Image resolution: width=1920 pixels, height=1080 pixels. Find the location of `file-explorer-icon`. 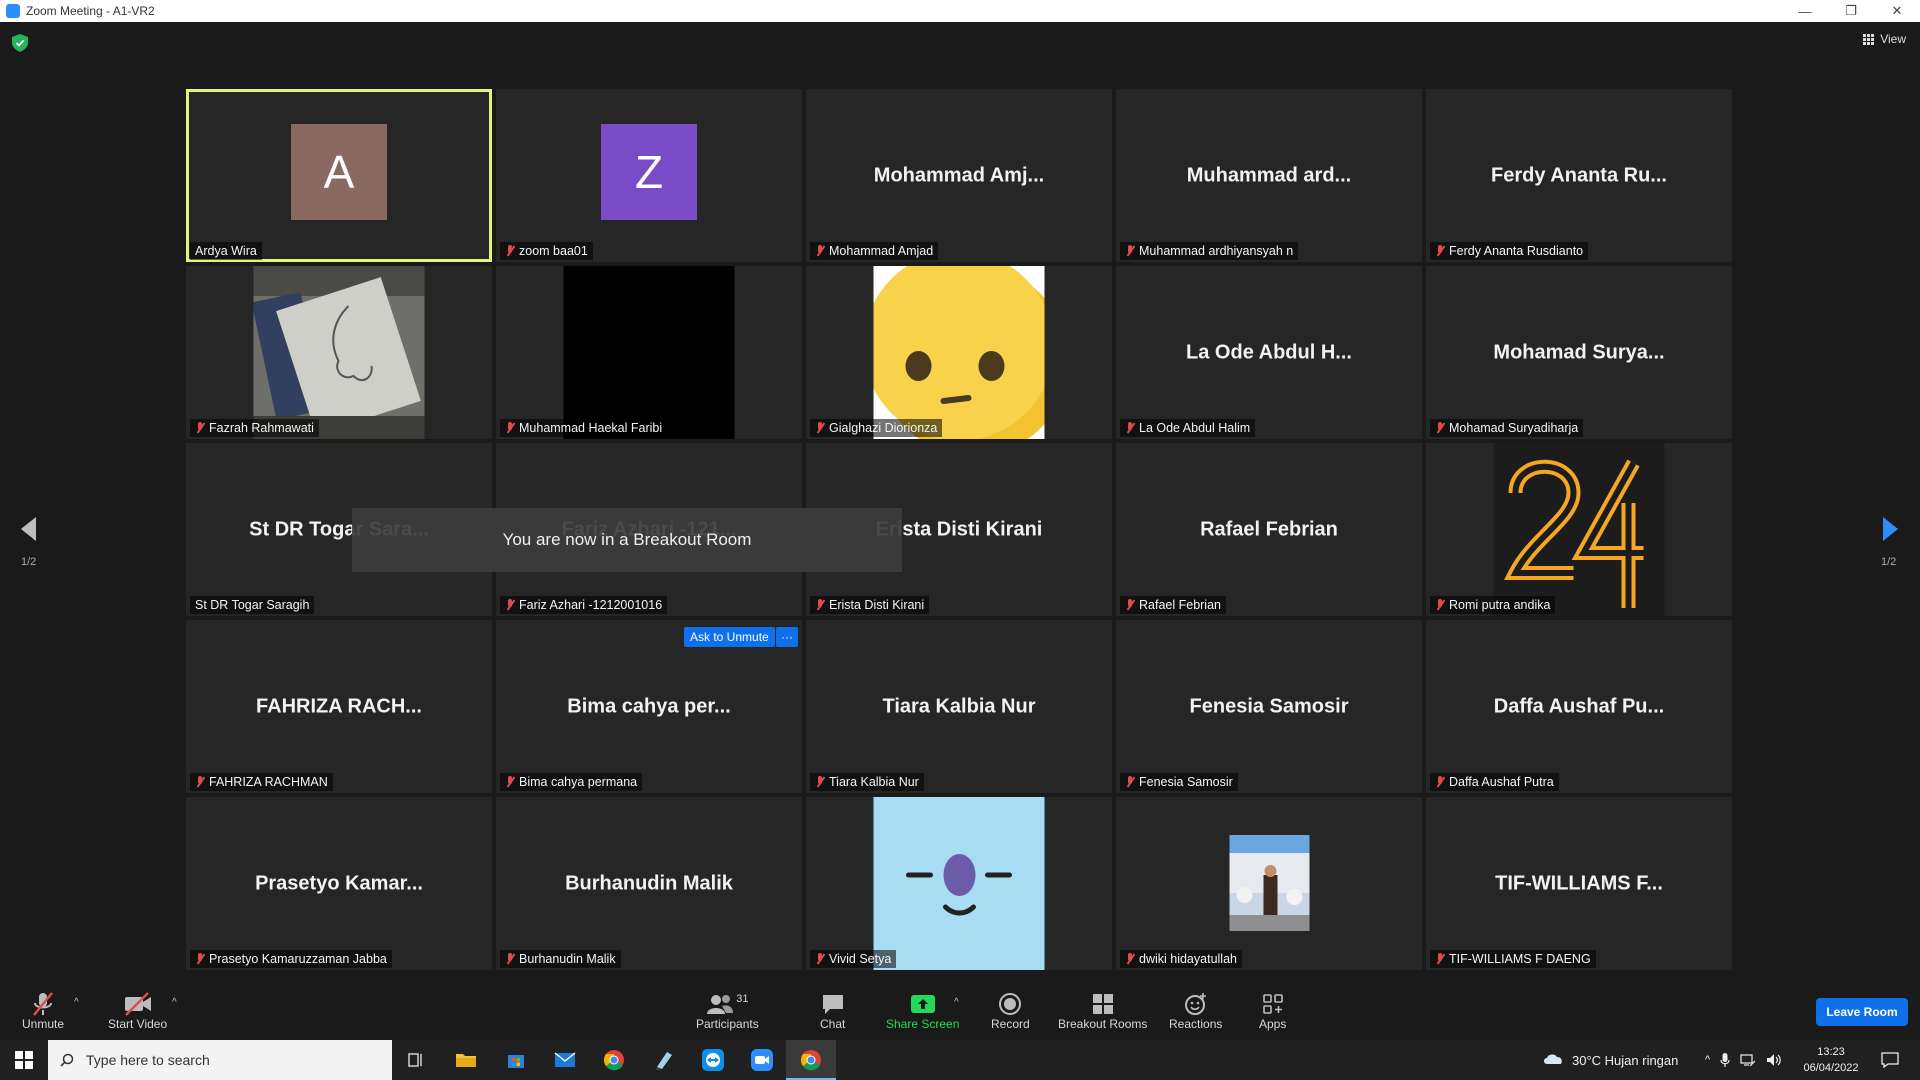

file-explorer-icon is located at coordinates (466, 1060).